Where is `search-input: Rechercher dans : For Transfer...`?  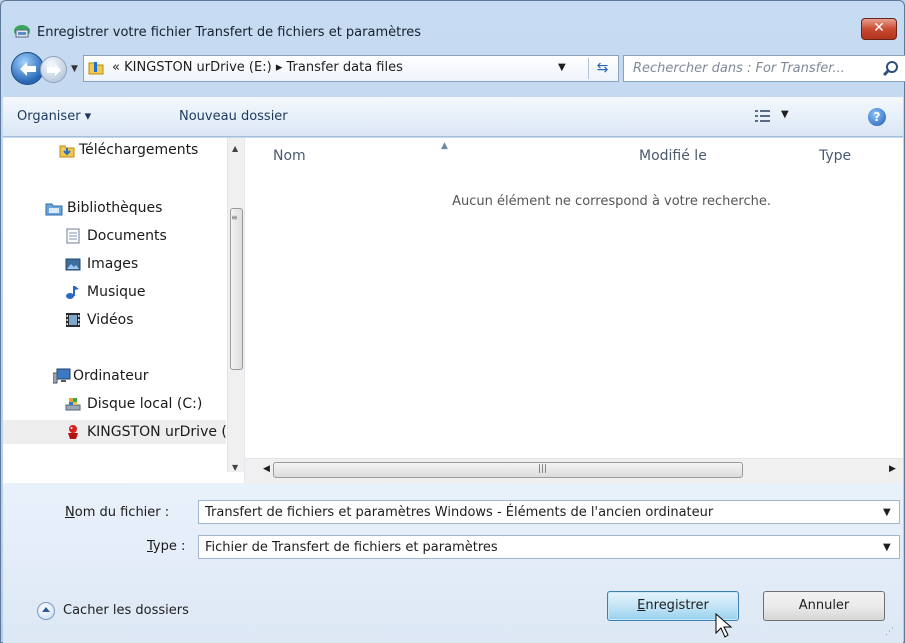 search-input: Rechercher dans : For Transfer... is located at coordinates (764, 68).